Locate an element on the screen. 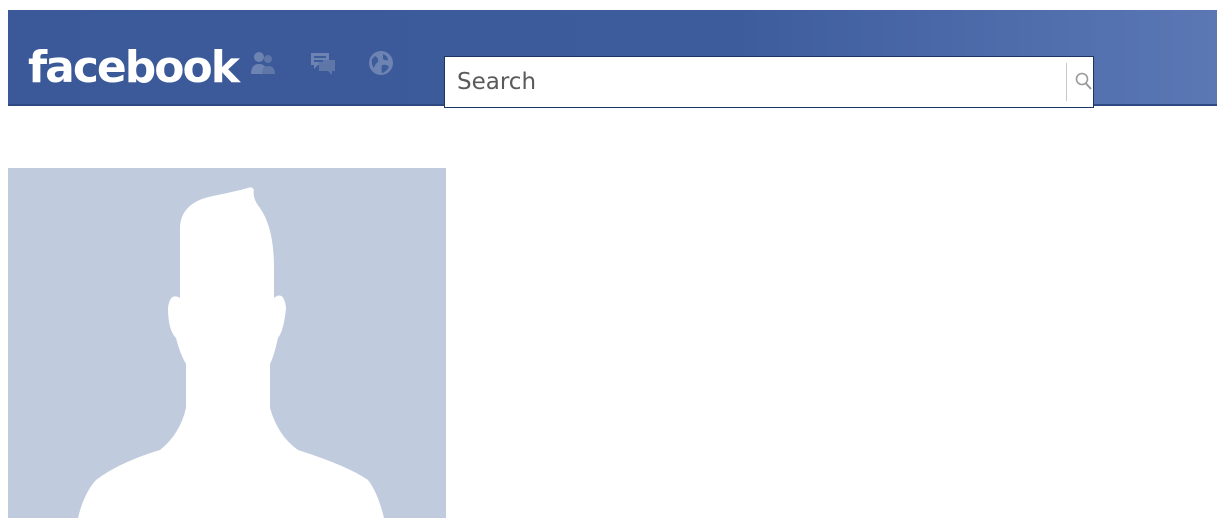 This screenshot has width=1217, height=518. friend-requests-icon is located at coordinates (263, 63).